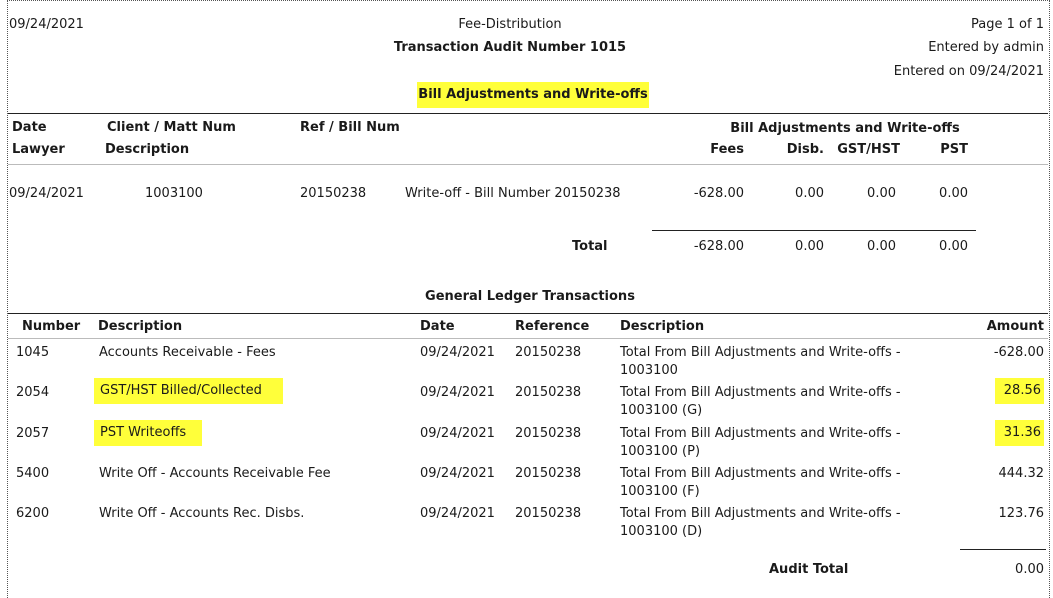  What do you see at coordinates (954, 149) in the screenshot?
I see `col-pst: PST` at bounding box center [954, 149].